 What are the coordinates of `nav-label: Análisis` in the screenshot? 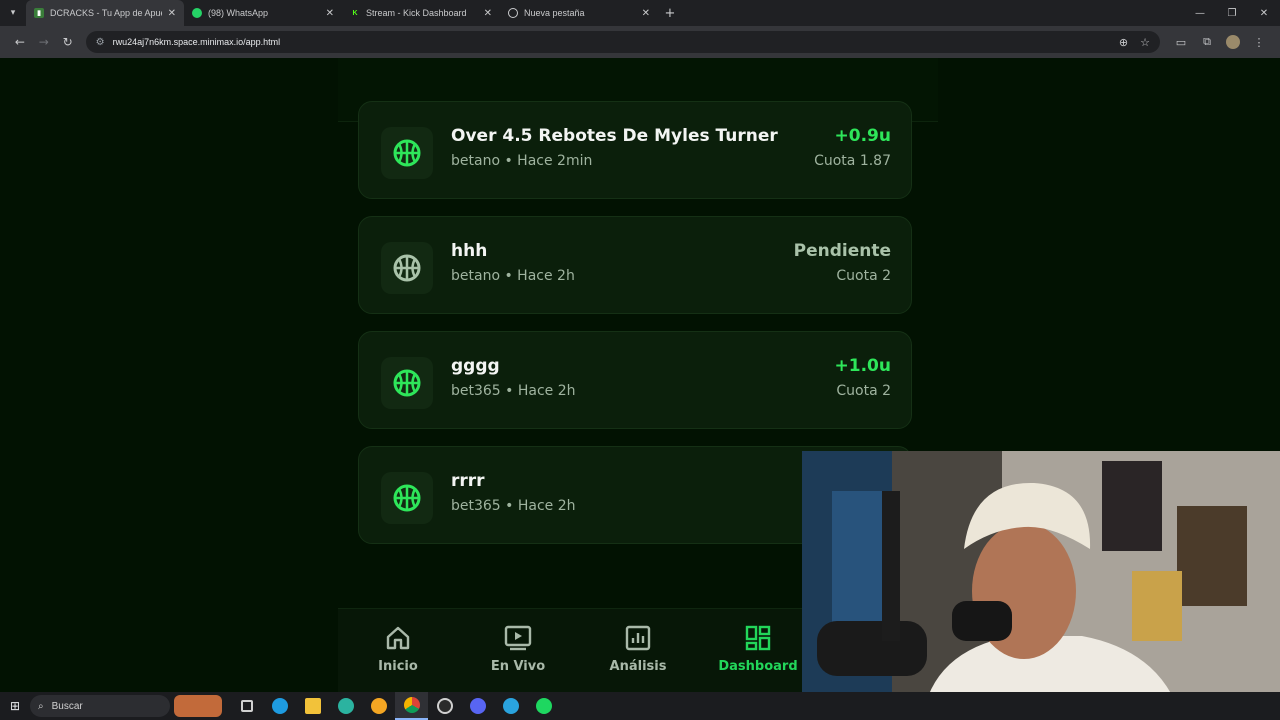 It's located at (638, 666).